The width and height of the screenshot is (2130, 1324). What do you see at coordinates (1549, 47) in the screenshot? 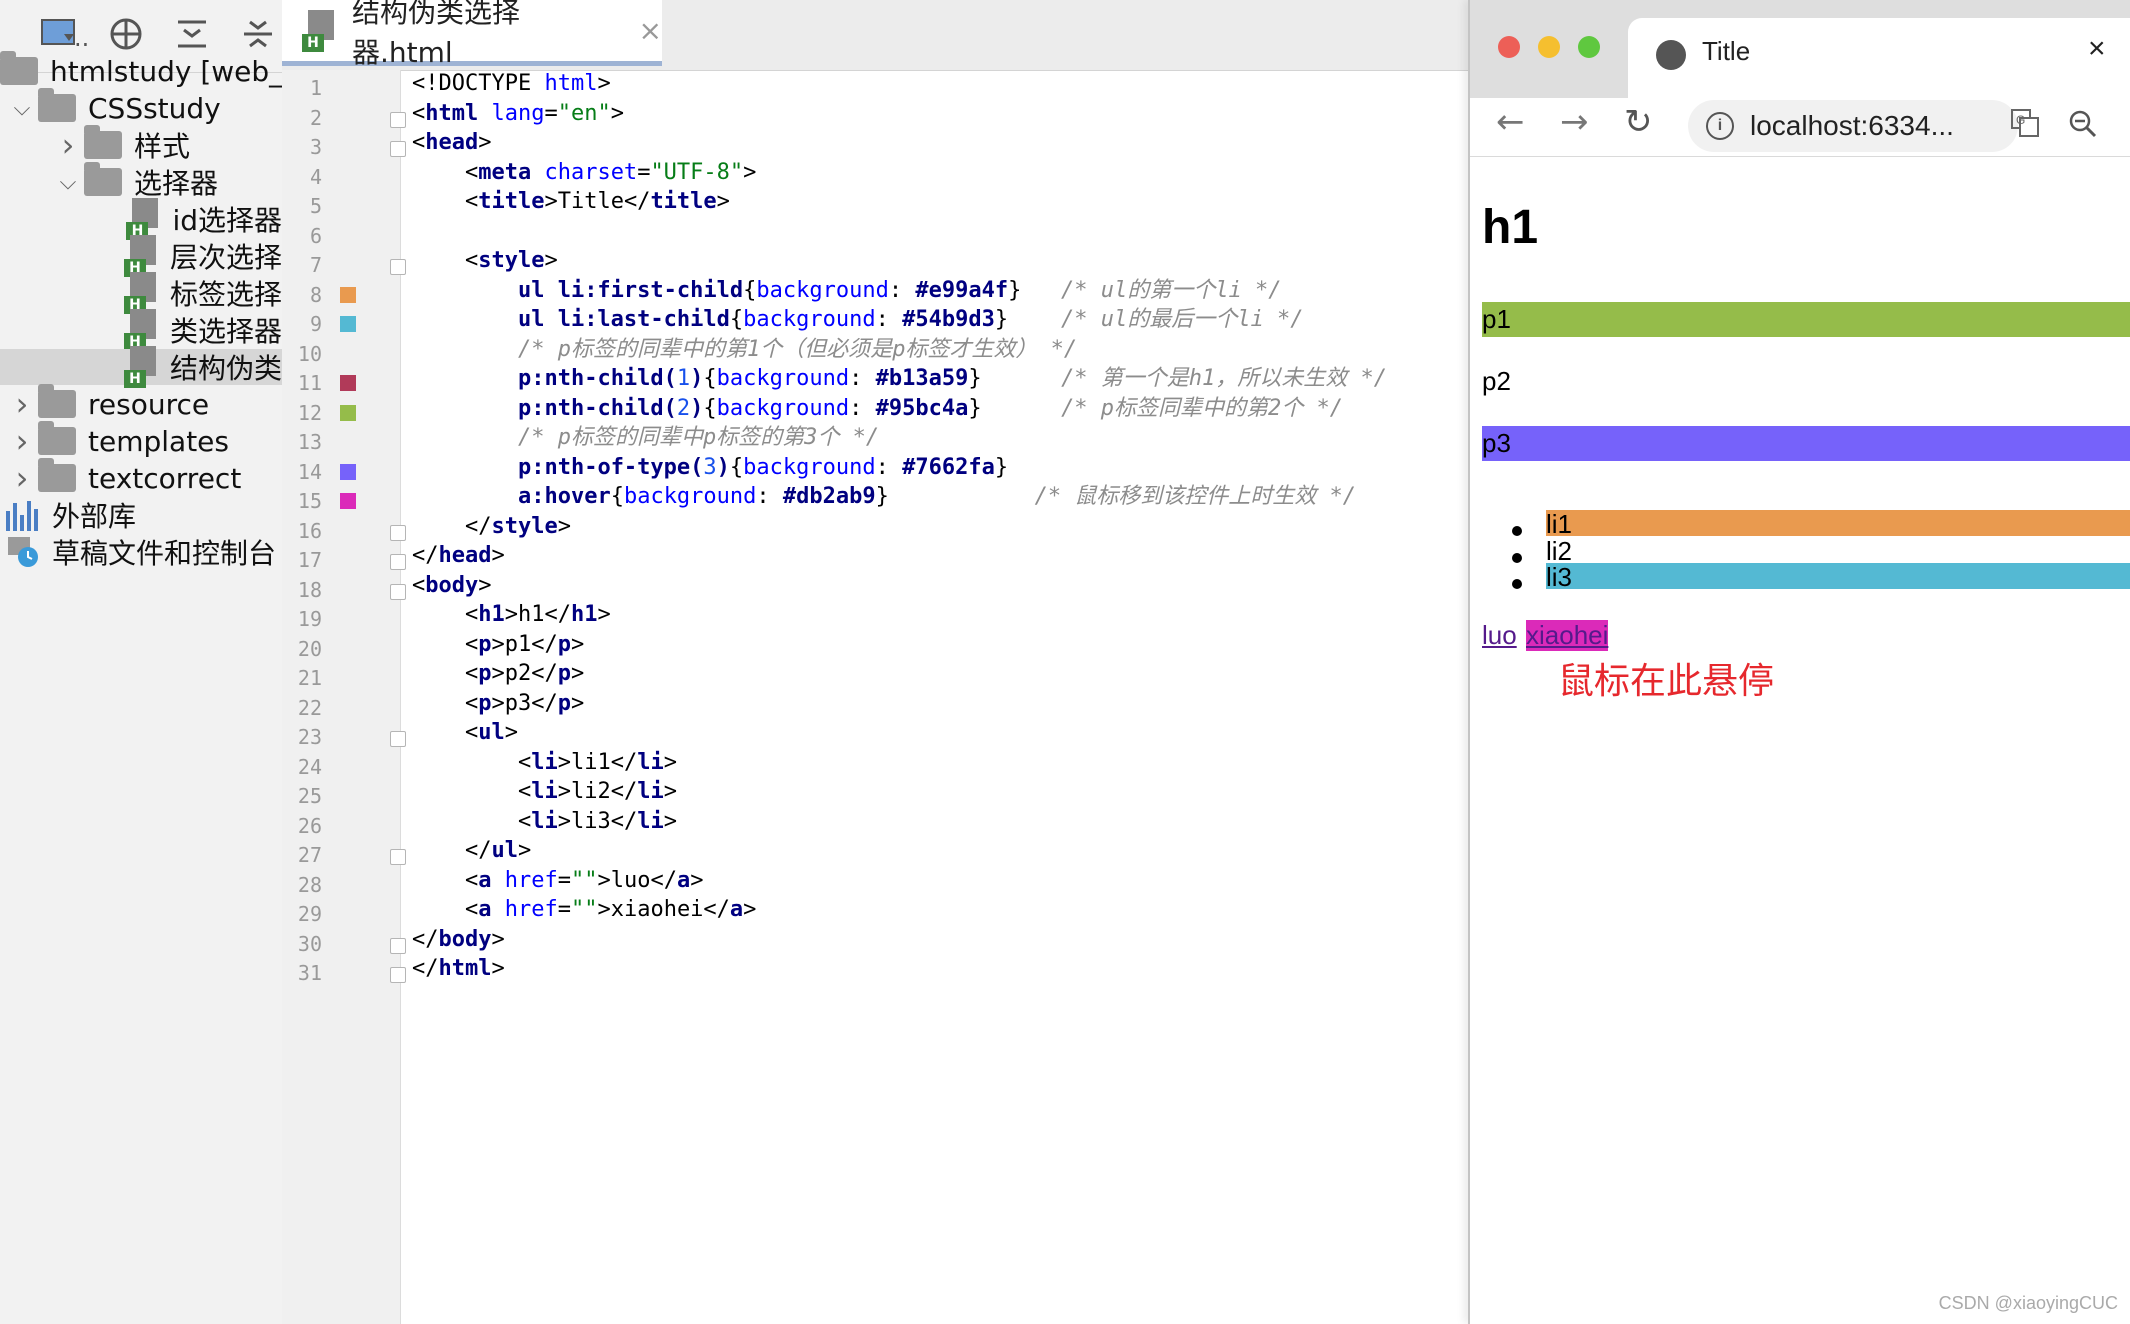
I see `minimize-window-button` at bounding box center [1549, 47].